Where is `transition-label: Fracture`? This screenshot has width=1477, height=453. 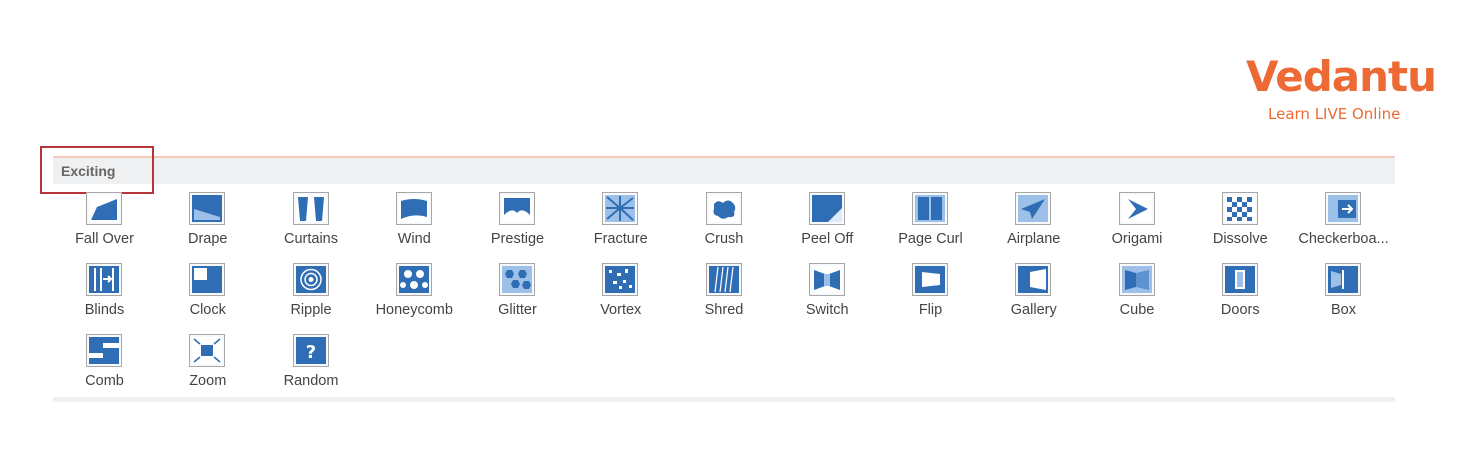 transition-label: Fracture is located at coordinates (620, 239).